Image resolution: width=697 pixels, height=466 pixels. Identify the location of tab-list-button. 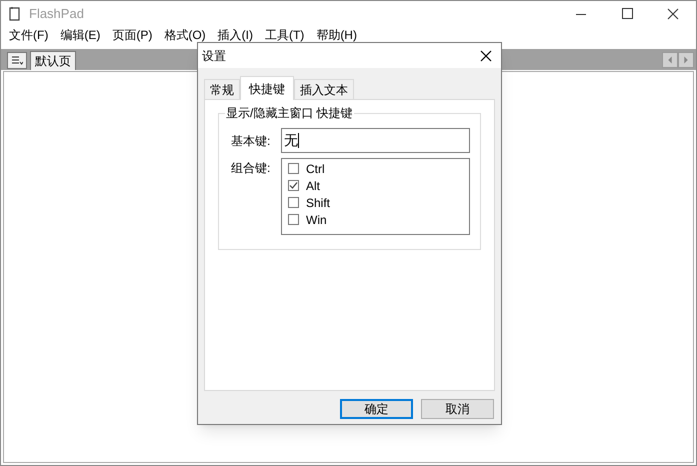
(17, 60).